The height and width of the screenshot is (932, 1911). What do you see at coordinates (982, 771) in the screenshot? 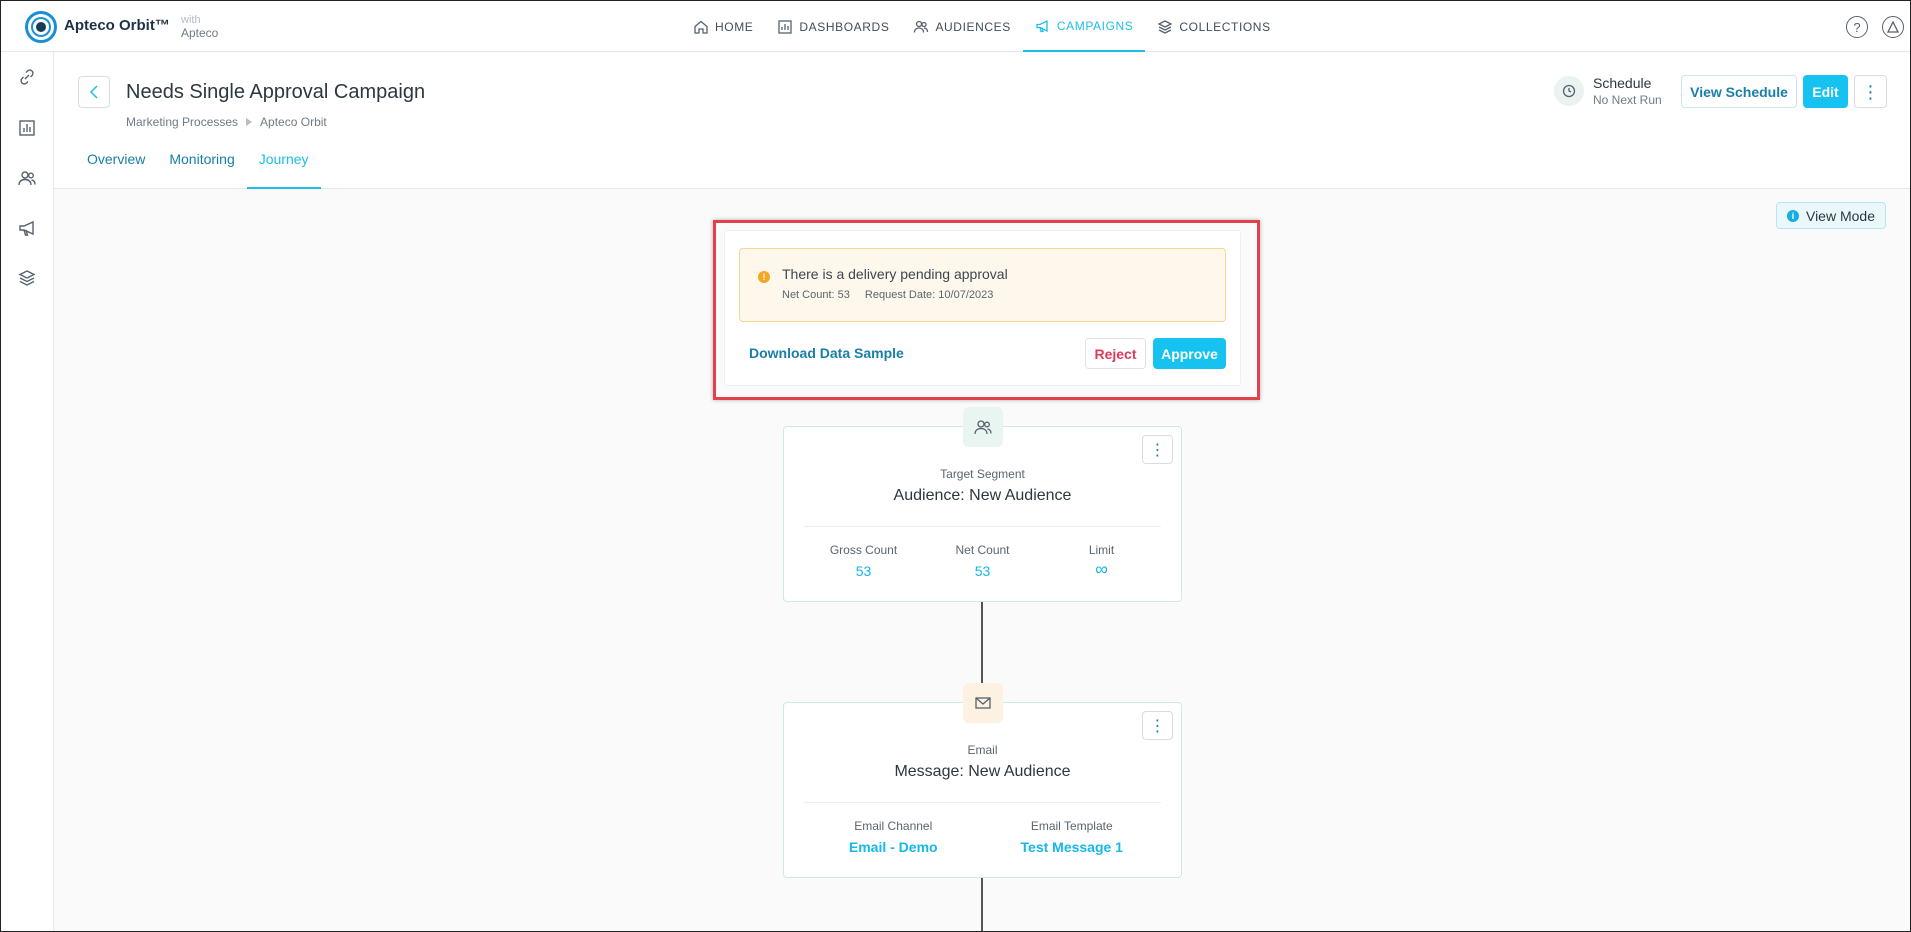
I see `node-title: Message: New Audience` at bounding box center [982, 771].